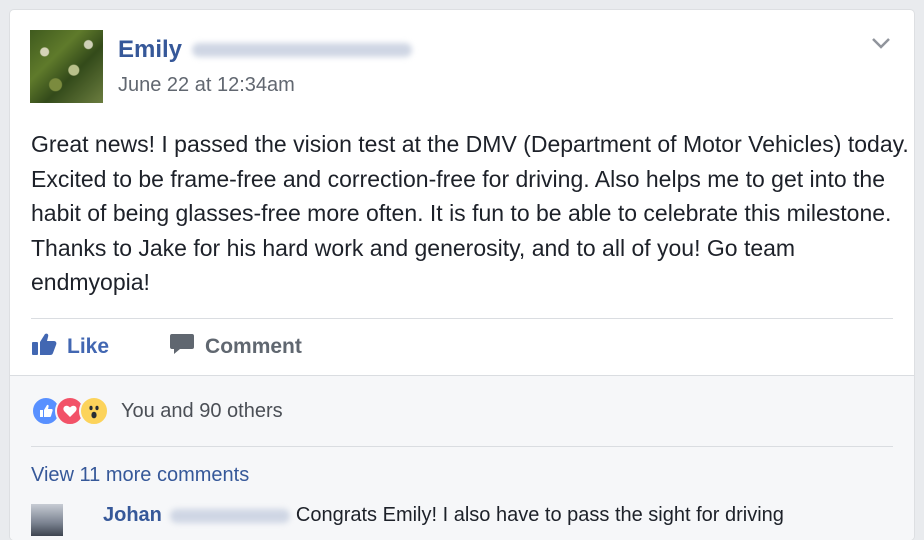 This screenshot has height=540, width=924. Describe the element at coordinates (49, 347) in the screenshot. I see `thumbs-up-icon` at that location.